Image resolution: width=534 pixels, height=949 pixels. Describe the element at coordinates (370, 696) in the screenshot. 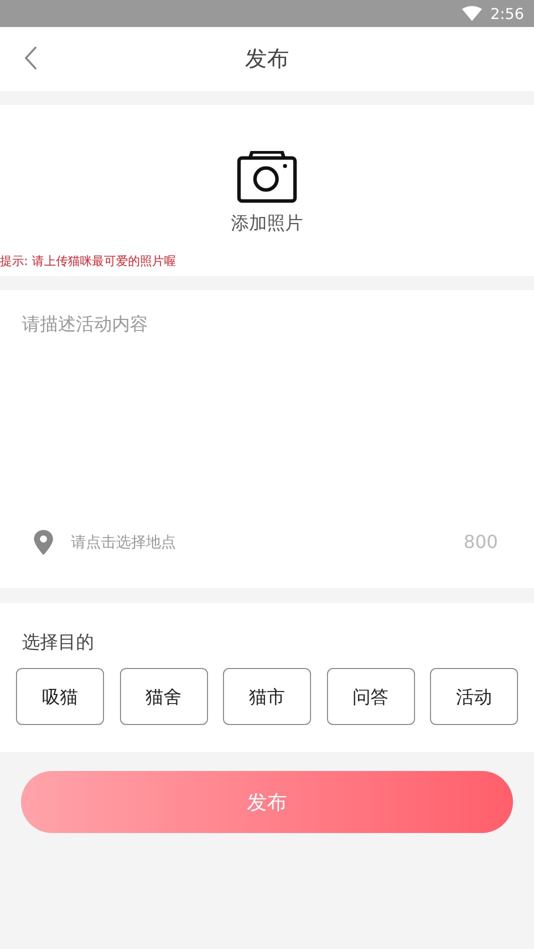

I see `purpose-option: 问答` at that location.